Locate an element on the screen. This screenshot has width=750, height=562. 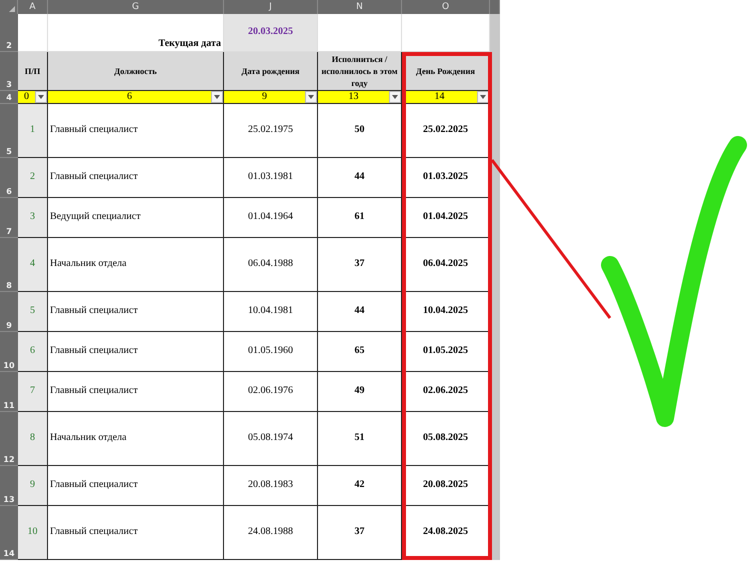
table-cell: 8 is located at coordinates (33, 439).